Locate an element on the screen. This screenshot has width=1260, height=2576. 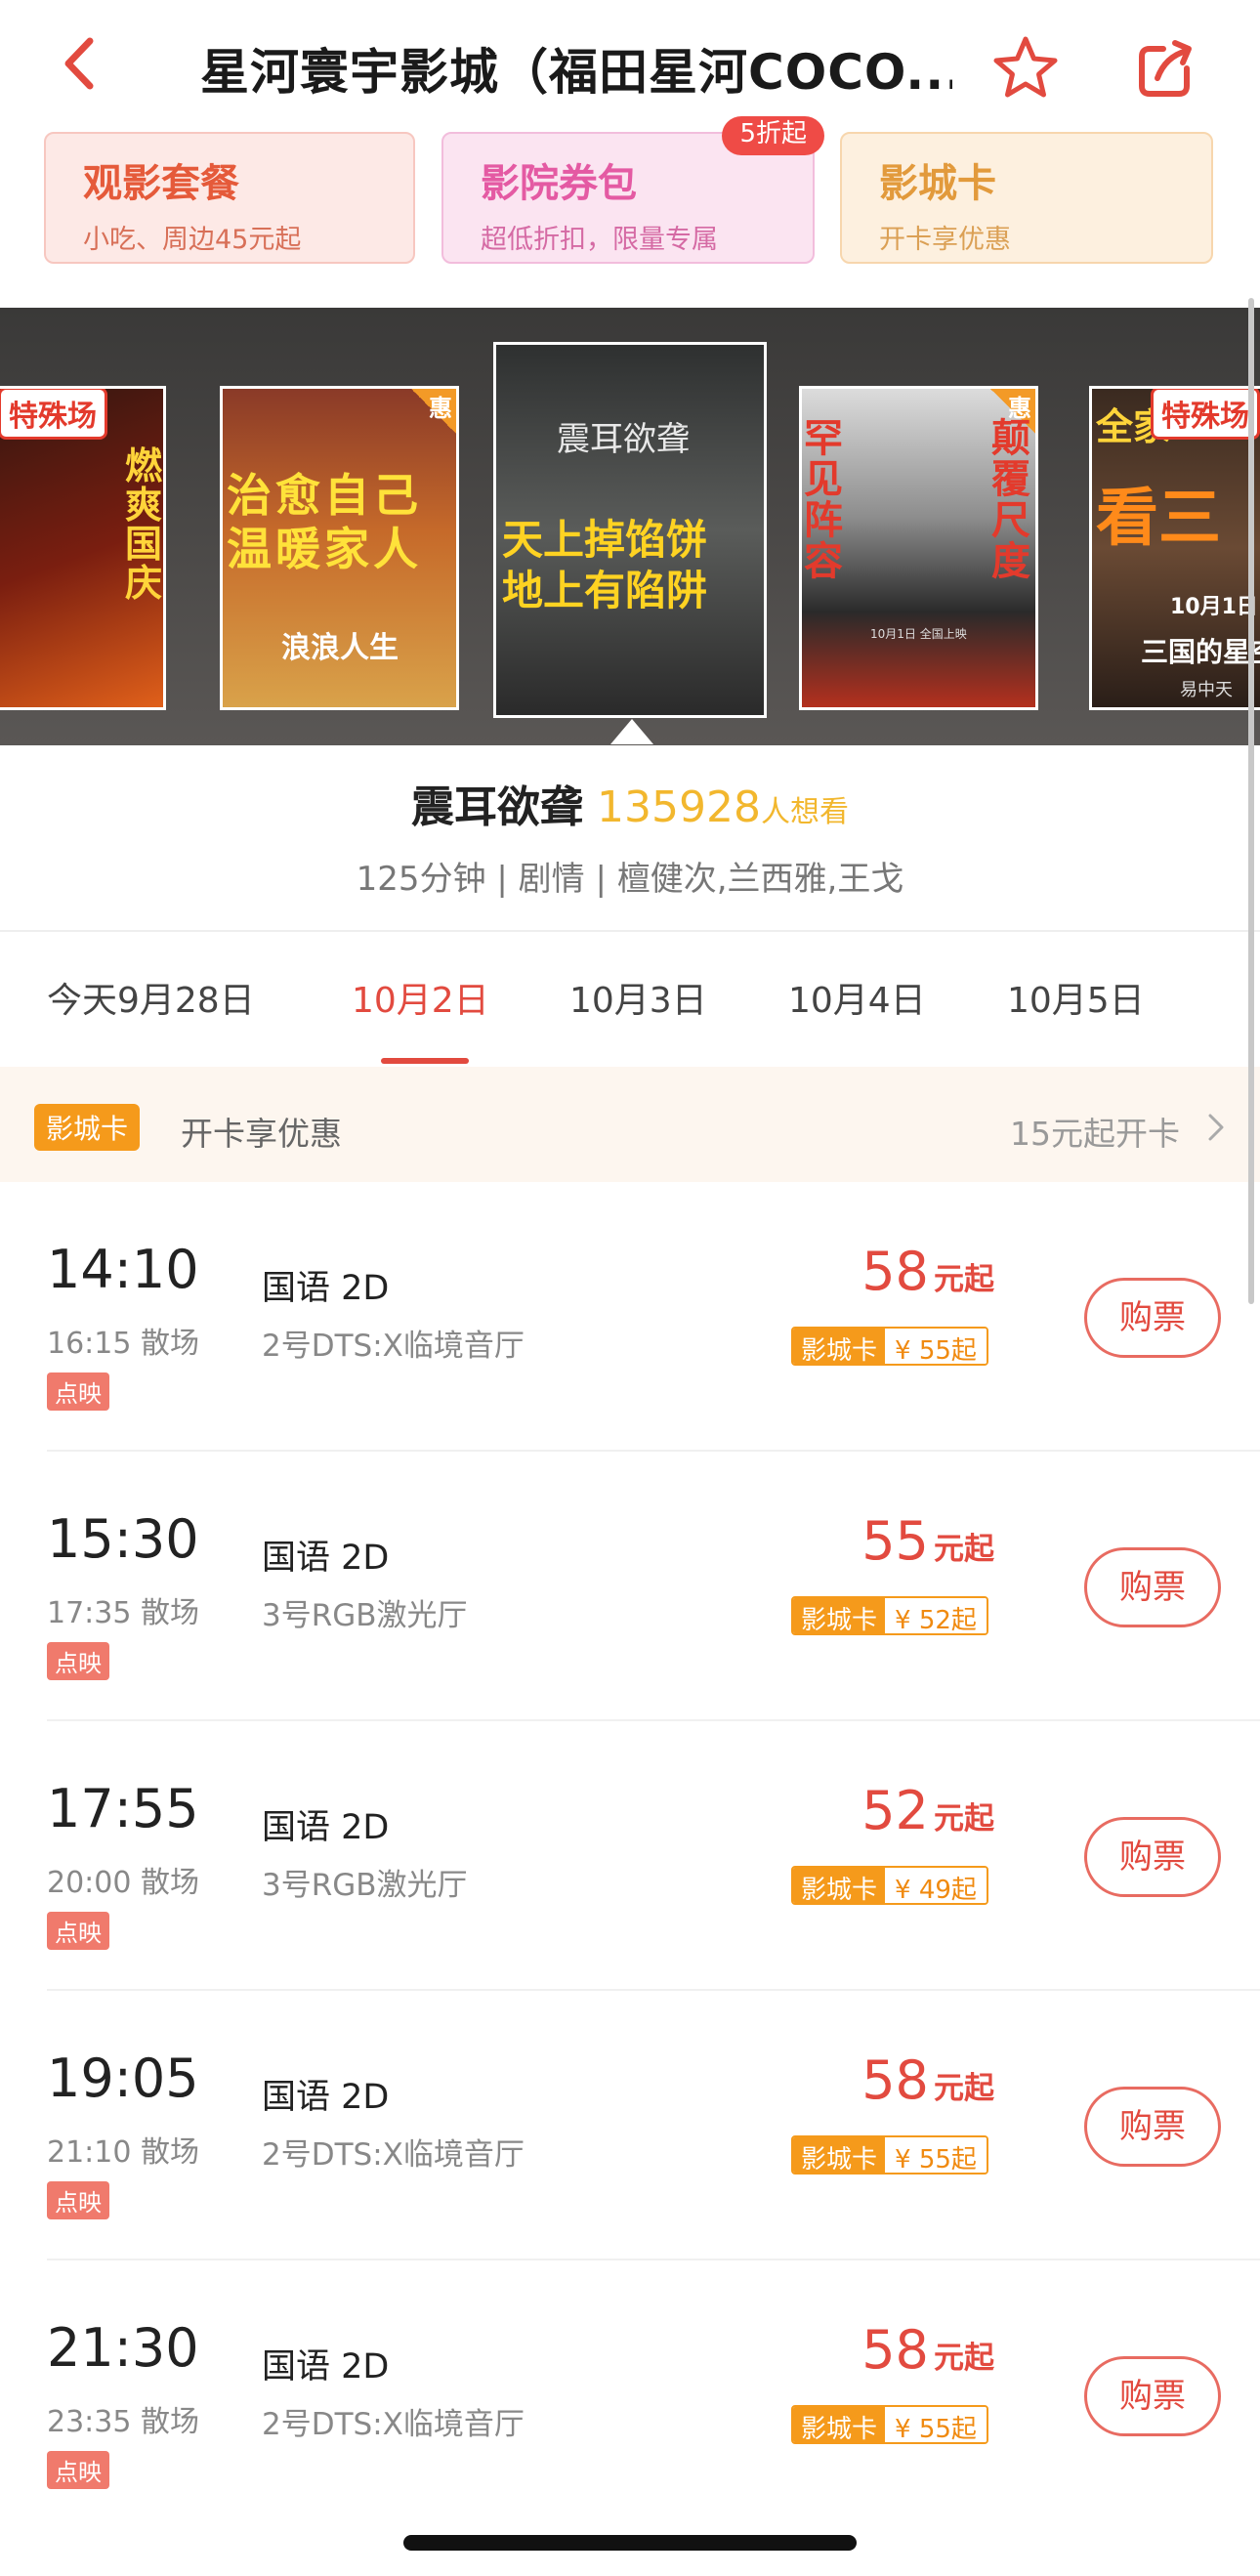
movie-poster: 燃爽国庆 特殊场 is located at coordinates (83, 548).